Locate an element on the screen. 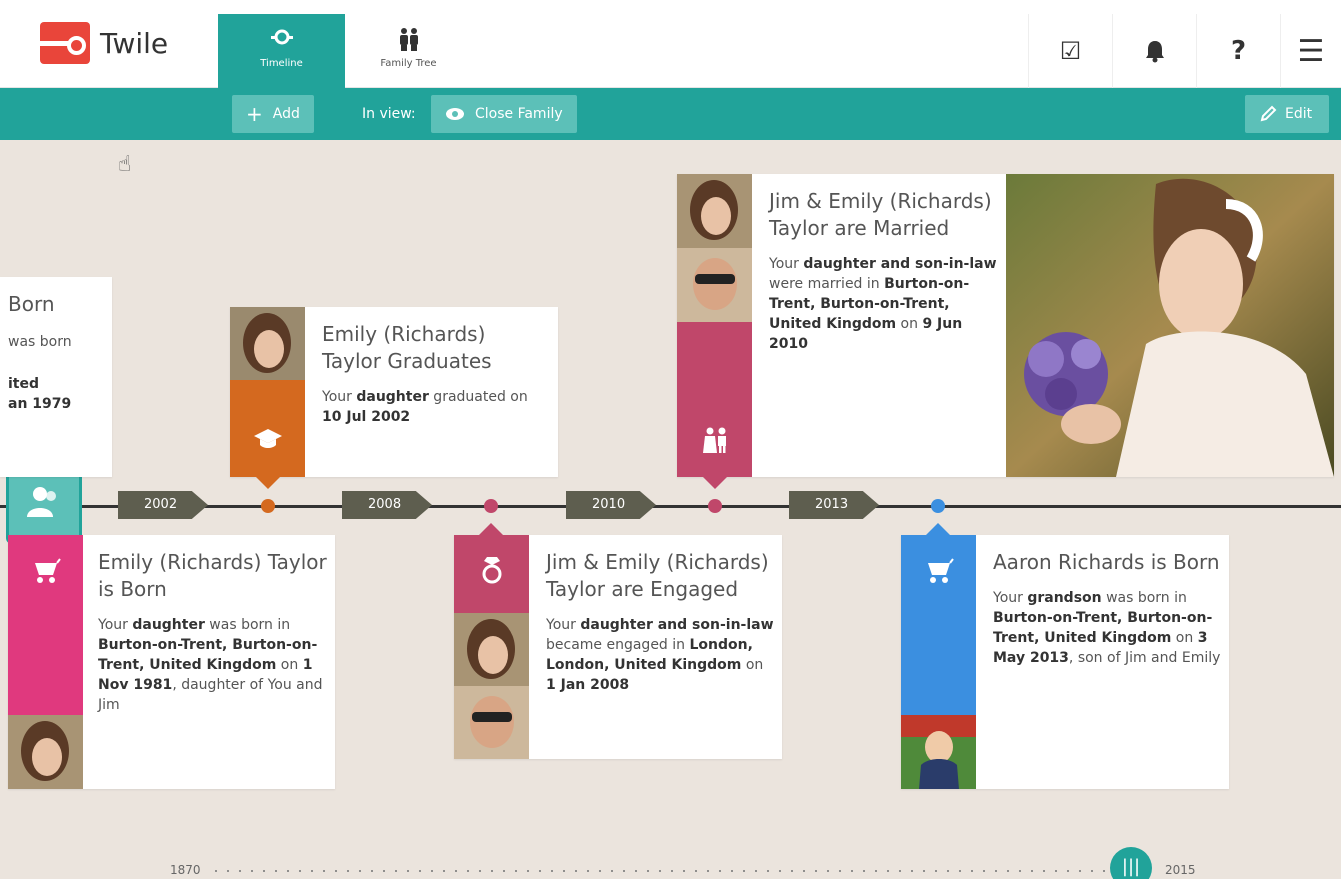 The image size is (1341, 879). event-dot-graduation is located at coordinates (268, 506).